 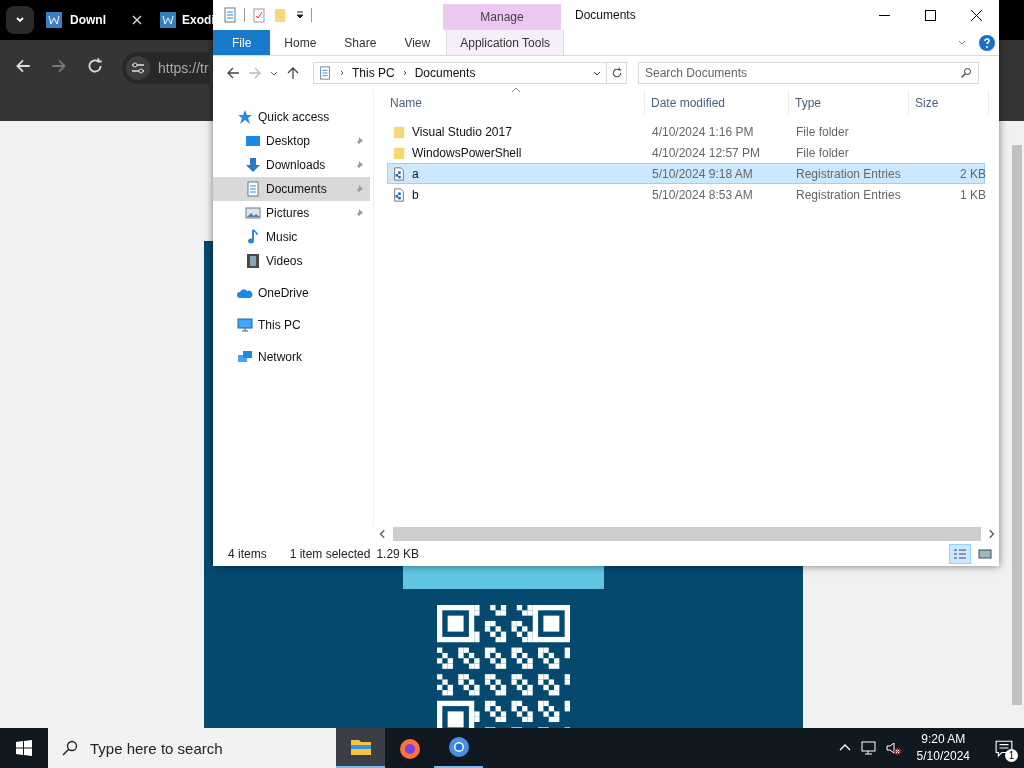 I want to click on message-icon, so click(x=1004, y=748).